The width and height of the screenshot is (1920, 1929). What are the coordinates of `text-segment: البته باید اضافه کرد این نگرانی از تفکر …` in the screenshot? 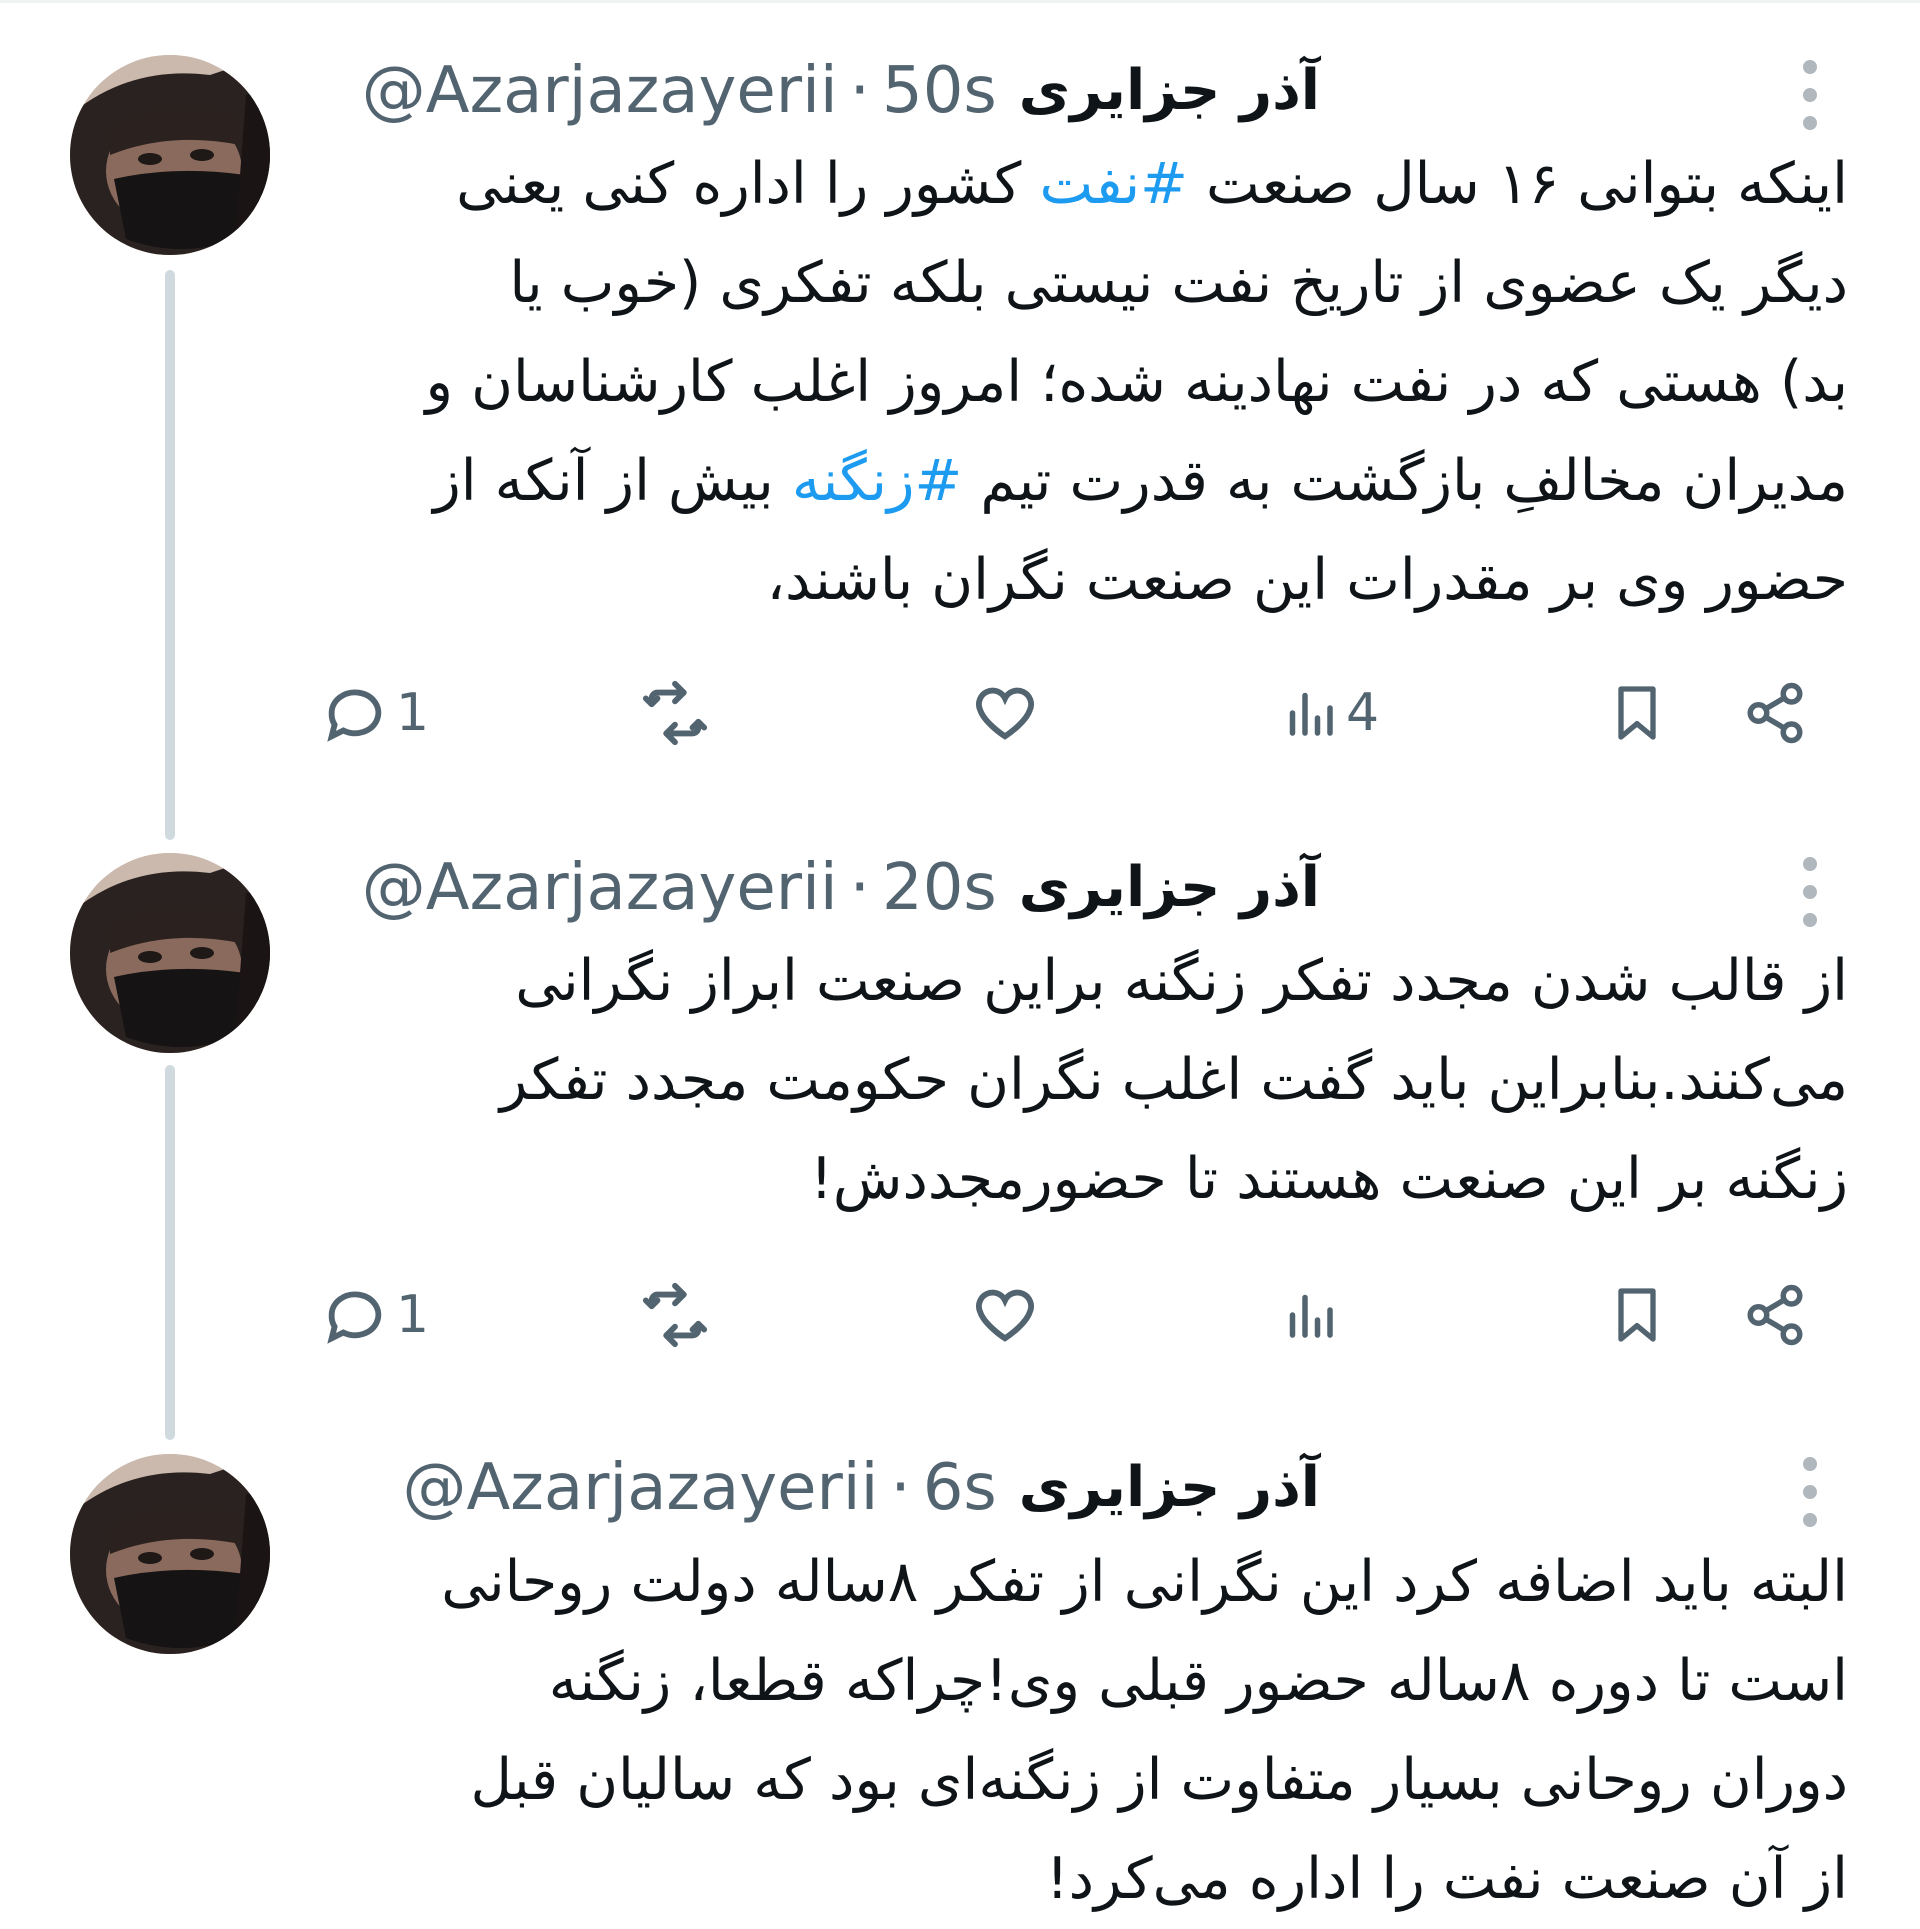 It's located at (1144, 1582).